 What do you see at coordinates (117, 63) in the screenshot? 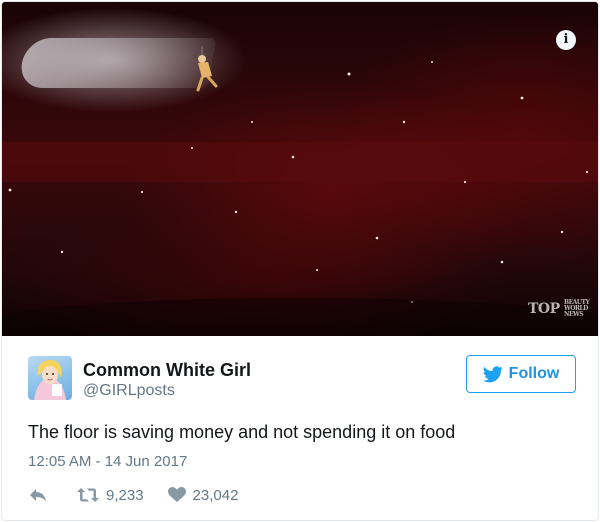
I see `spotlight-beam` at bounding box center [117, 63].